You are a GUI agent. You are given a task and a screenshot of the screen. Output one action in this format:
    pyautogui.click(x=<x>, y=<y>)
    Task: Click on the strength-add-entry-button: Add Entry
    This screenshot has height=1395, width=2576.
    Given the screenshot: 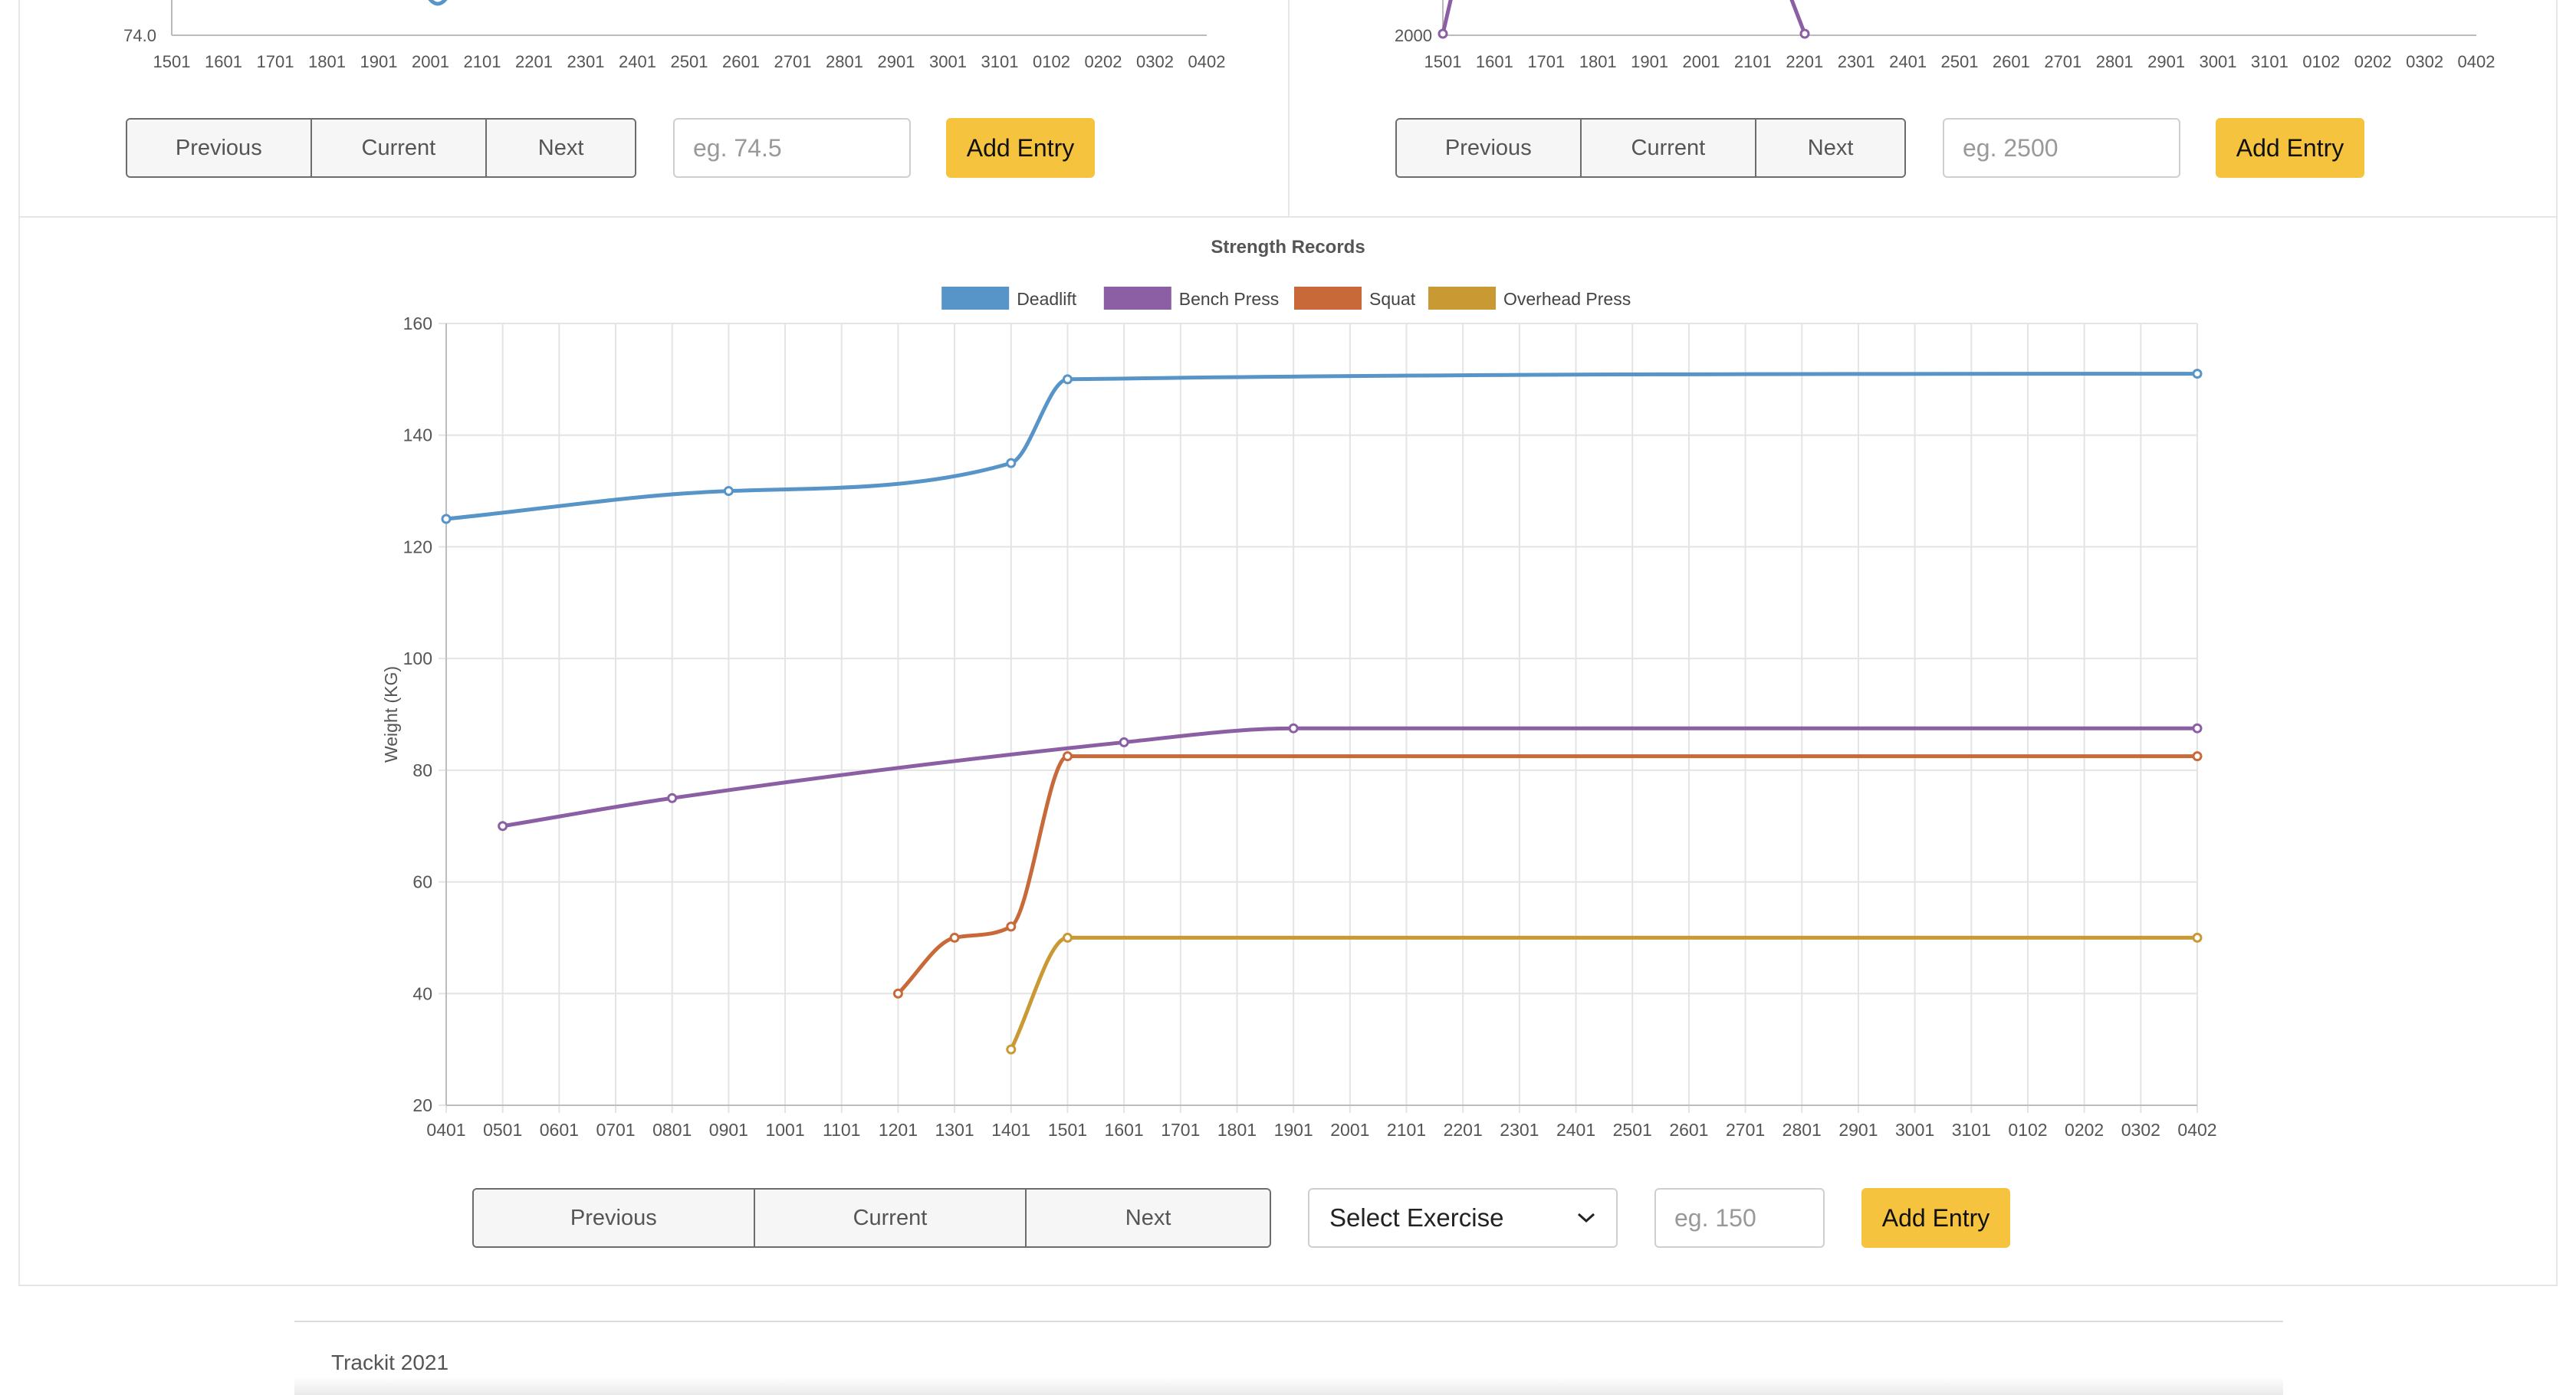 What is the action you would take?
    pyautogui.click(x=1936, y=1218)
    